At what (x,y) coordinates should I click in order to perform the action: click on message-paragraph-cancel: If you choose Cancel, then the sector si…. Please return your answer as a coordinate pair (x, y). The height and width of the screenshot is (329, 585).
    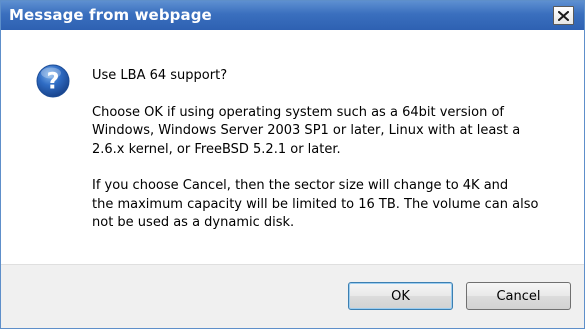
    Looking at the image, I should click on (315, 204).